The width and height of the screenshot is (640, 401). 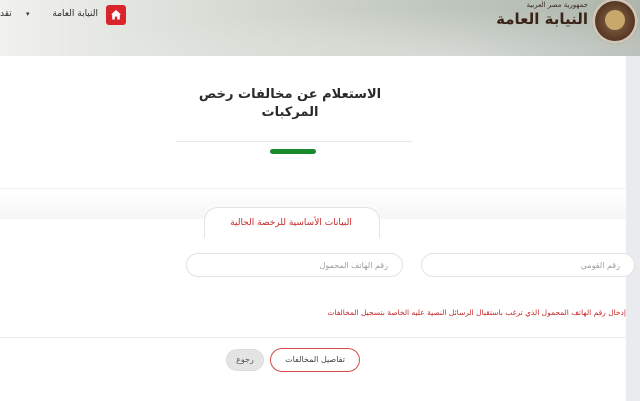 What do you see at coordinates (245, 360) in the screenshot?
I see `back-button: رجوع` at bounding box center [245, 360].